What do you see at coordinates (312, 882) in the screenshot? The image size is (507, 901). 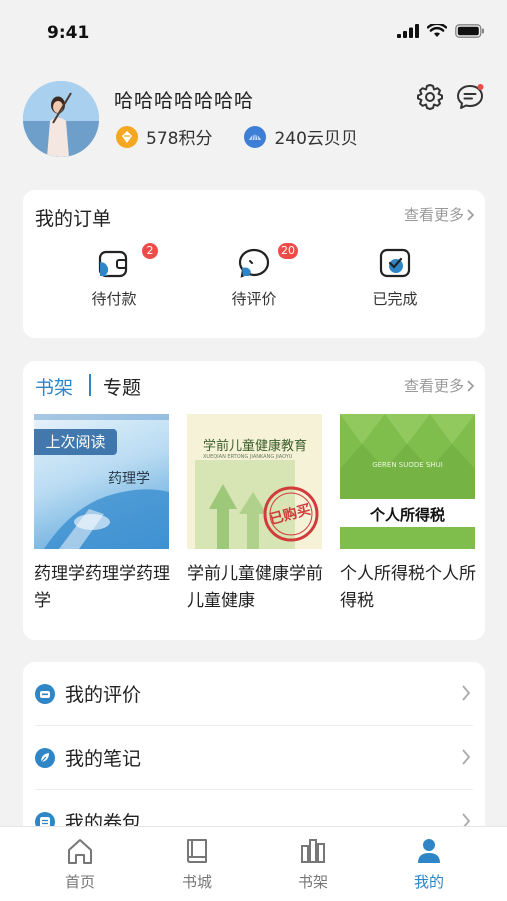 I see `tab-label: 书架` at bounding box center [312, 882].